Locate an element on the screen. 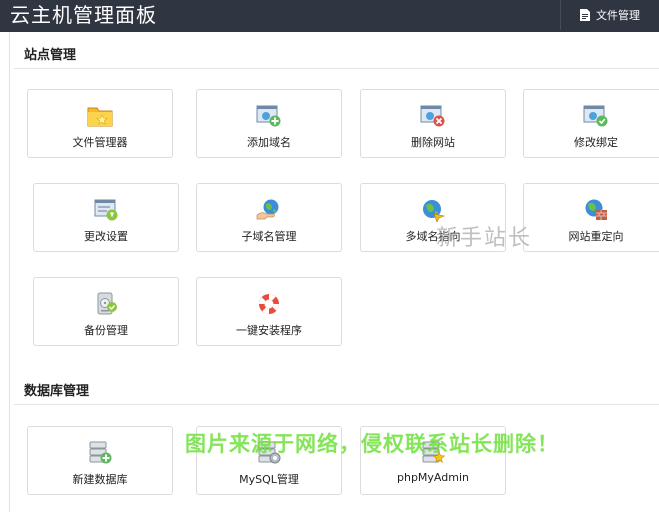 The width and height of the screenshot is (659, 512). card-change-settings: 更改设置 is located at coordinates (106, 217).